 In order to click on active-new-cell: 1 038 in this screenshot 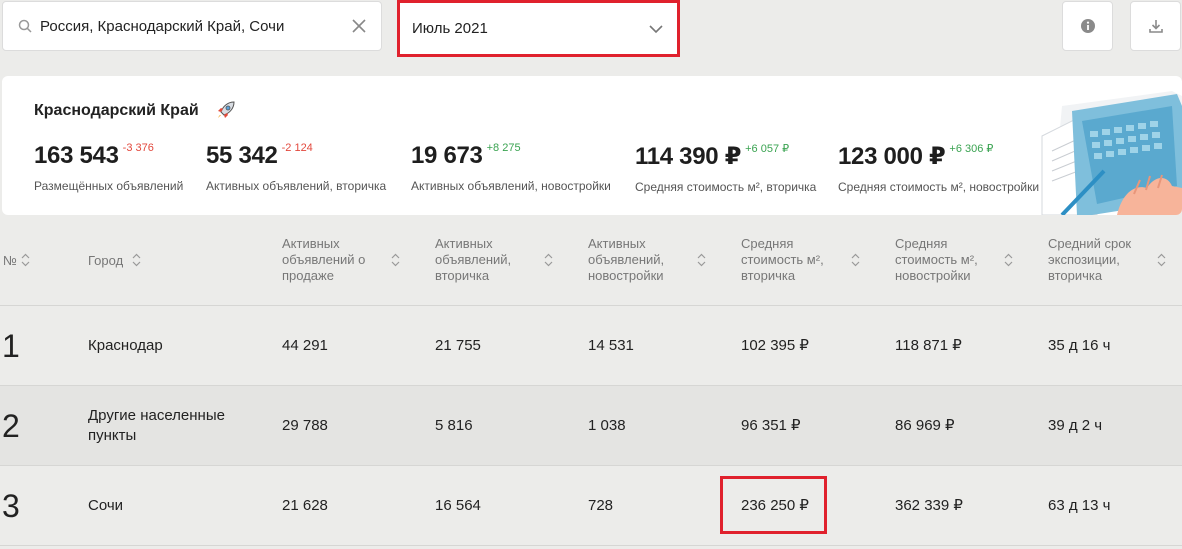, I will do `click(607, 425)`.